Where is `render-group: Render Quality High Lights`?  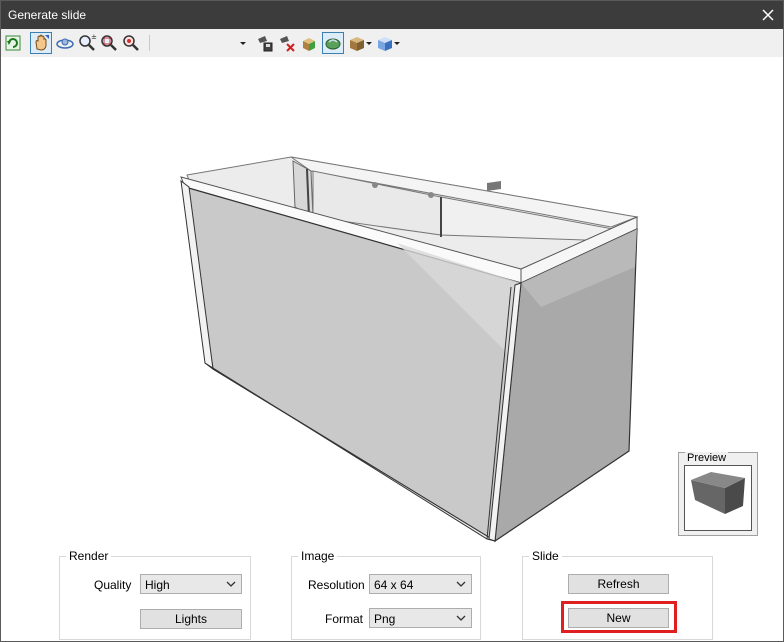 render-group: Render Quality High Lights is located at coordinates (155, 594).